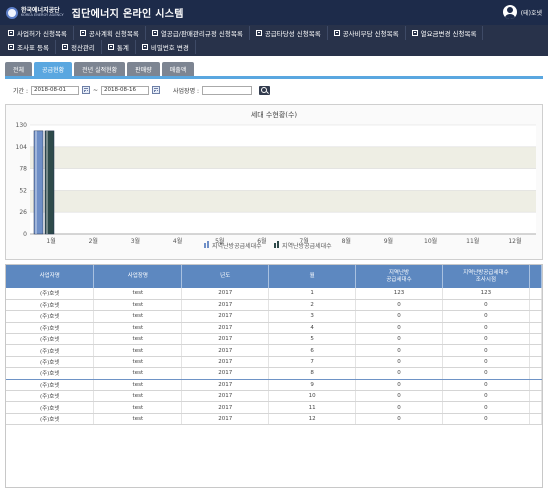 The width and height of the screenshot is (548, 488). Describe the element at coordinates (25, 234) in the screenshot. I see `y-tick-label: 0` at that location.